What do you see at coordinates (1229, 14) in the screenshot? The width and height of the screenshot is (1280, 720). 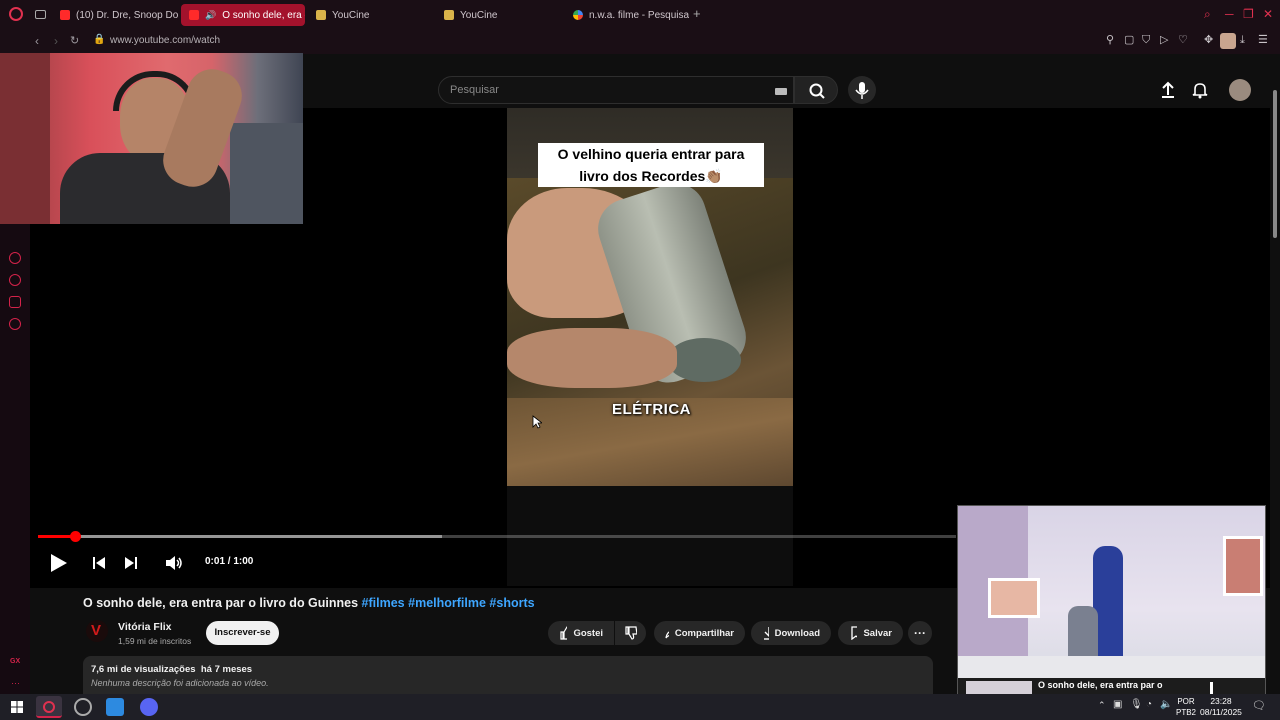 I see `minimize-icon: ─` at bounding box center [1229, 14].